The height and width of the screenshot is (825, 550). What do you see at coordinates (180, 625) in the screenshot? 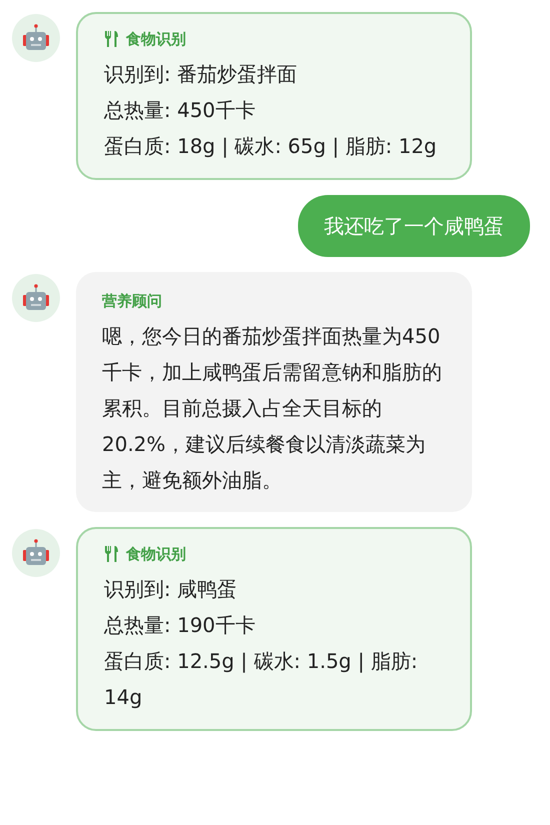
I see `nutrition-line: 总热量: 190千卡` at bounding box center [180, 625].